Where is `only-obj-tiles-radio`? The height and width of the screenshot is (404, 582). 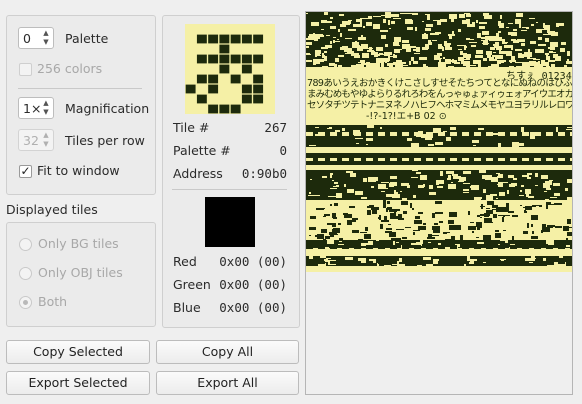 only-obj-tiles-radio is located at coordinates (25, 273).